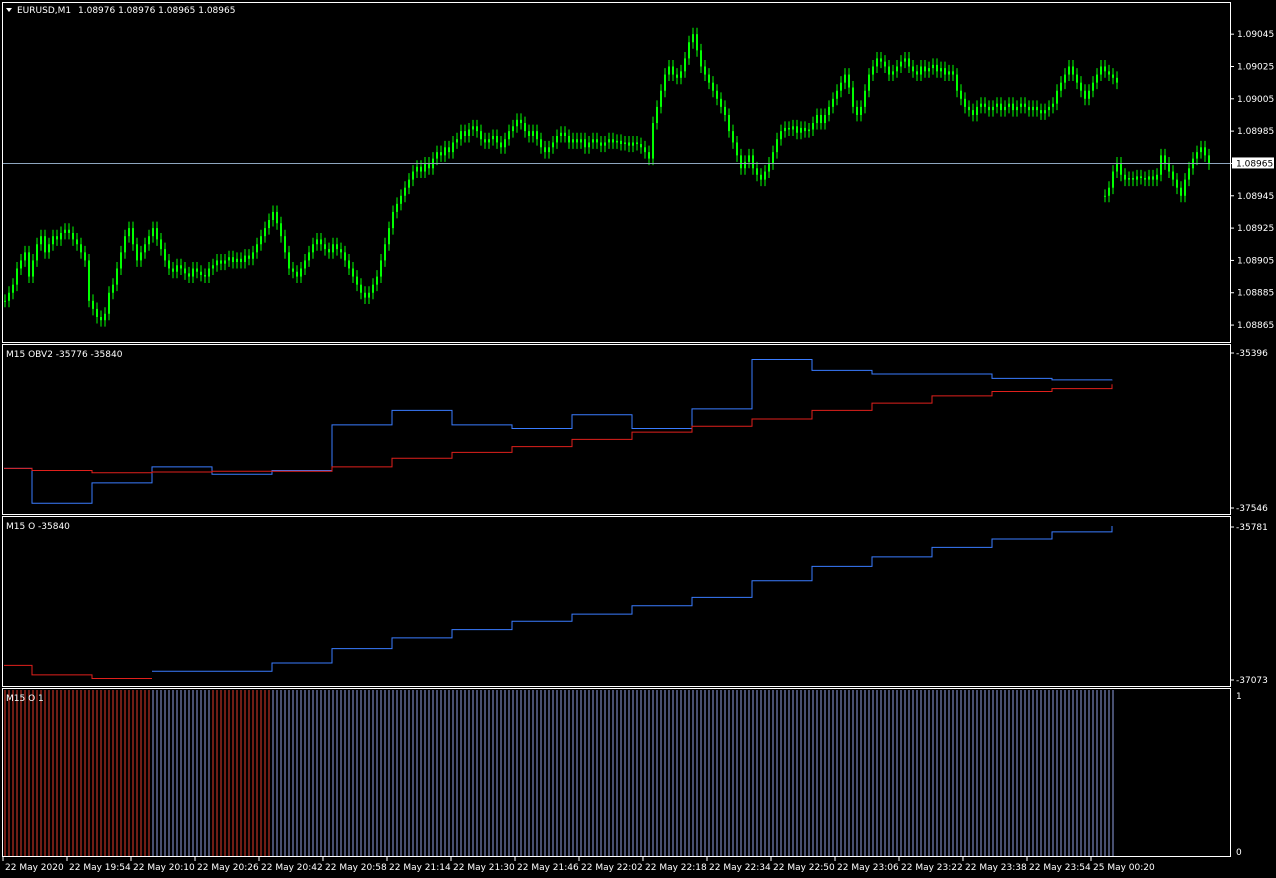 This screenshot has height=878, width=1276. I want to click on price-tick-label: 1.09005, so click(1255, 100).